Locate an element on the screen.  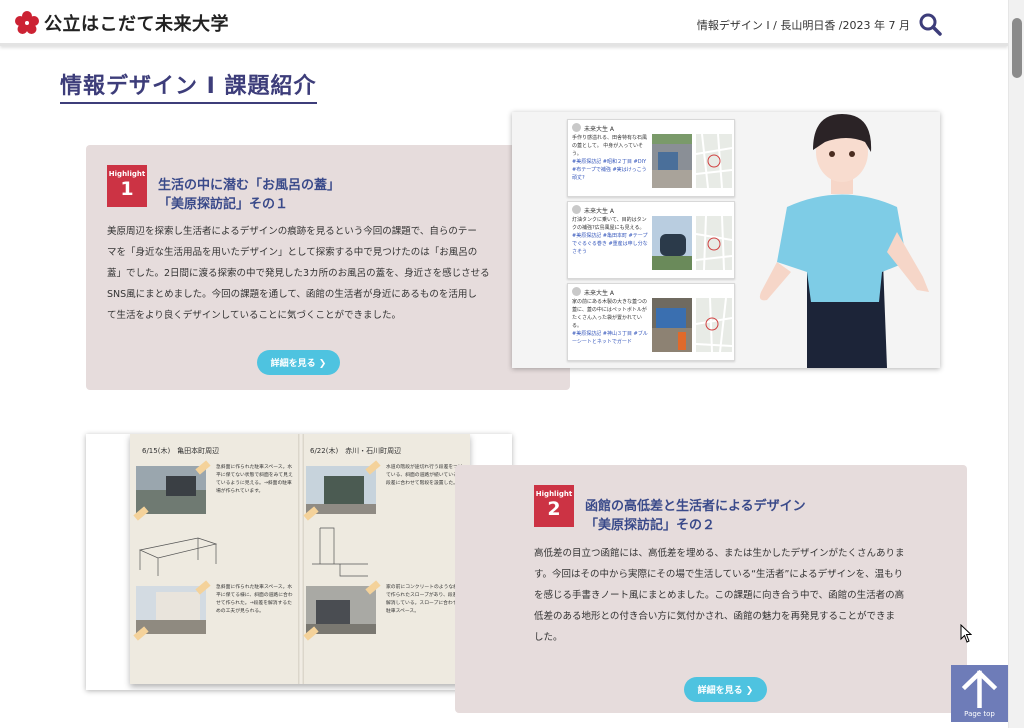
body-line: す。今回はその中から実際にその場で生活している“生活者”によるデザインを、温もり is located at coordinates (719, 574).